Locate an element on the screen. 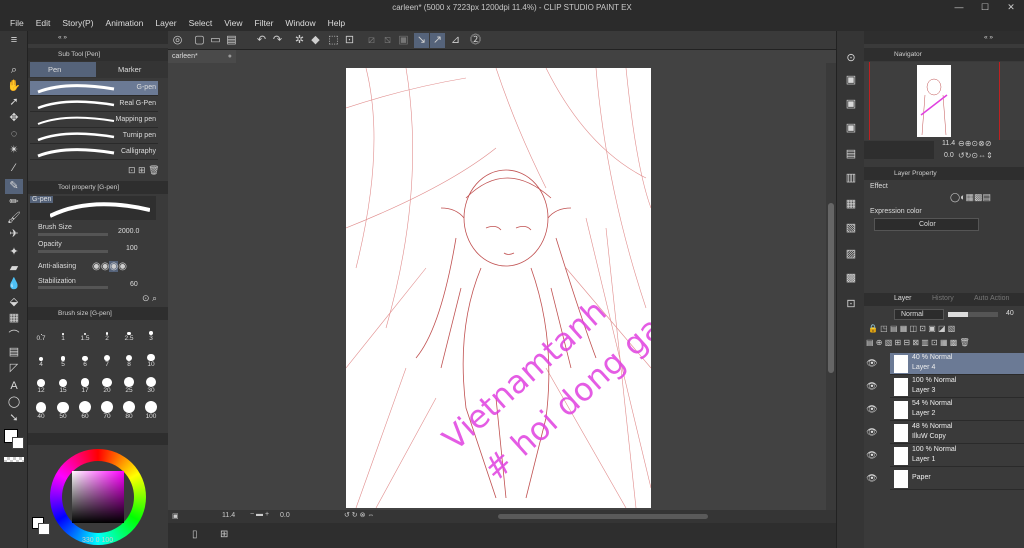  frame-icon: ▤ is located at coordinates (14, 352).